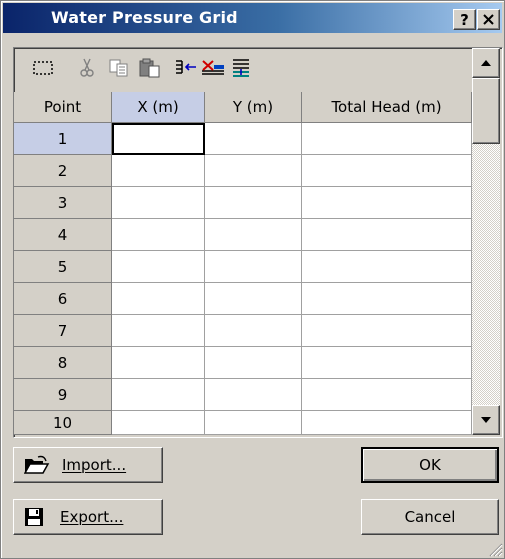  Describe the element at coordinates (387, 107) in the screenshot. I see `column-header-total-head: Total Head (m)` at that location.